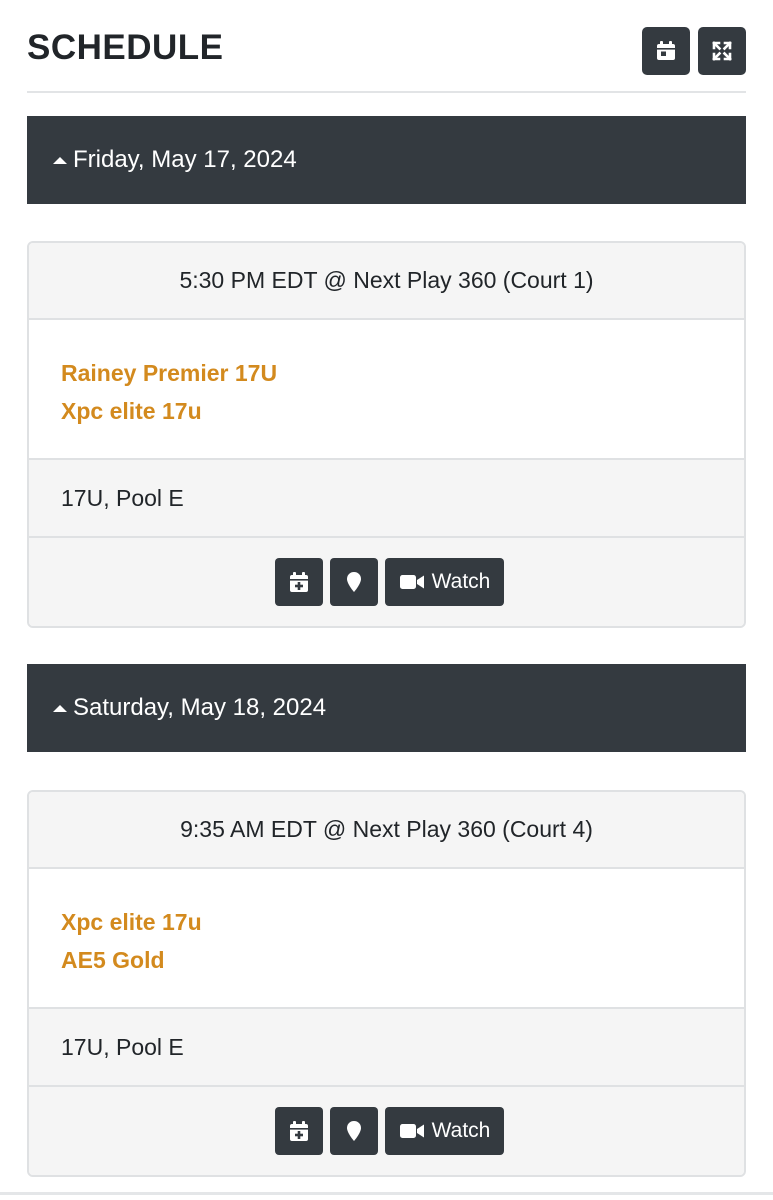 The width and height of the screenshot is (773, 1200). What do you see at coordinates (386, 830) in the screenshot?
I see `game-time-location: 9:35 AM EDT @ Next Play 360 (Court 4)` at bounding box center [386, 830].